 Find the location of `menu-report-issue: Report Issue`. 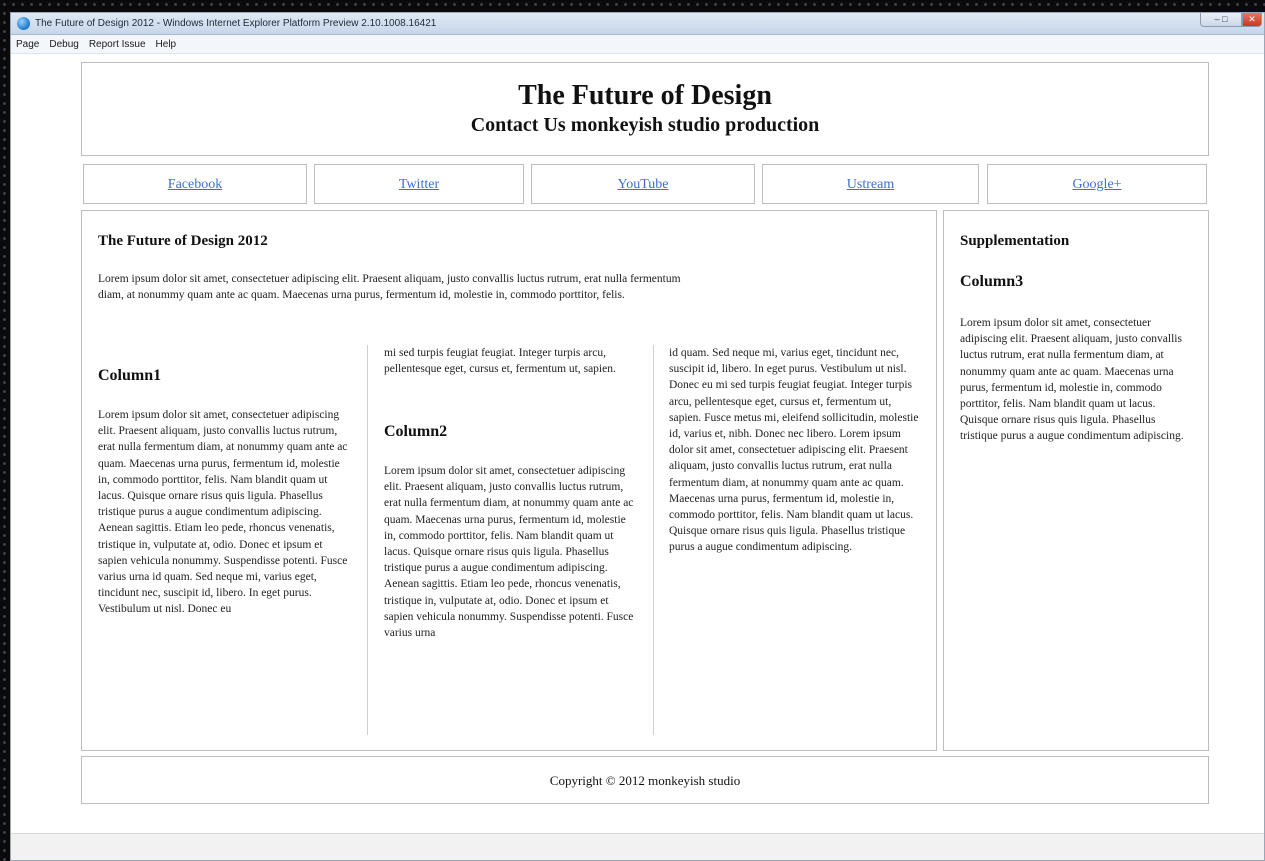

menu-report-issue: Report Issue is located at coordinates (117, 44).